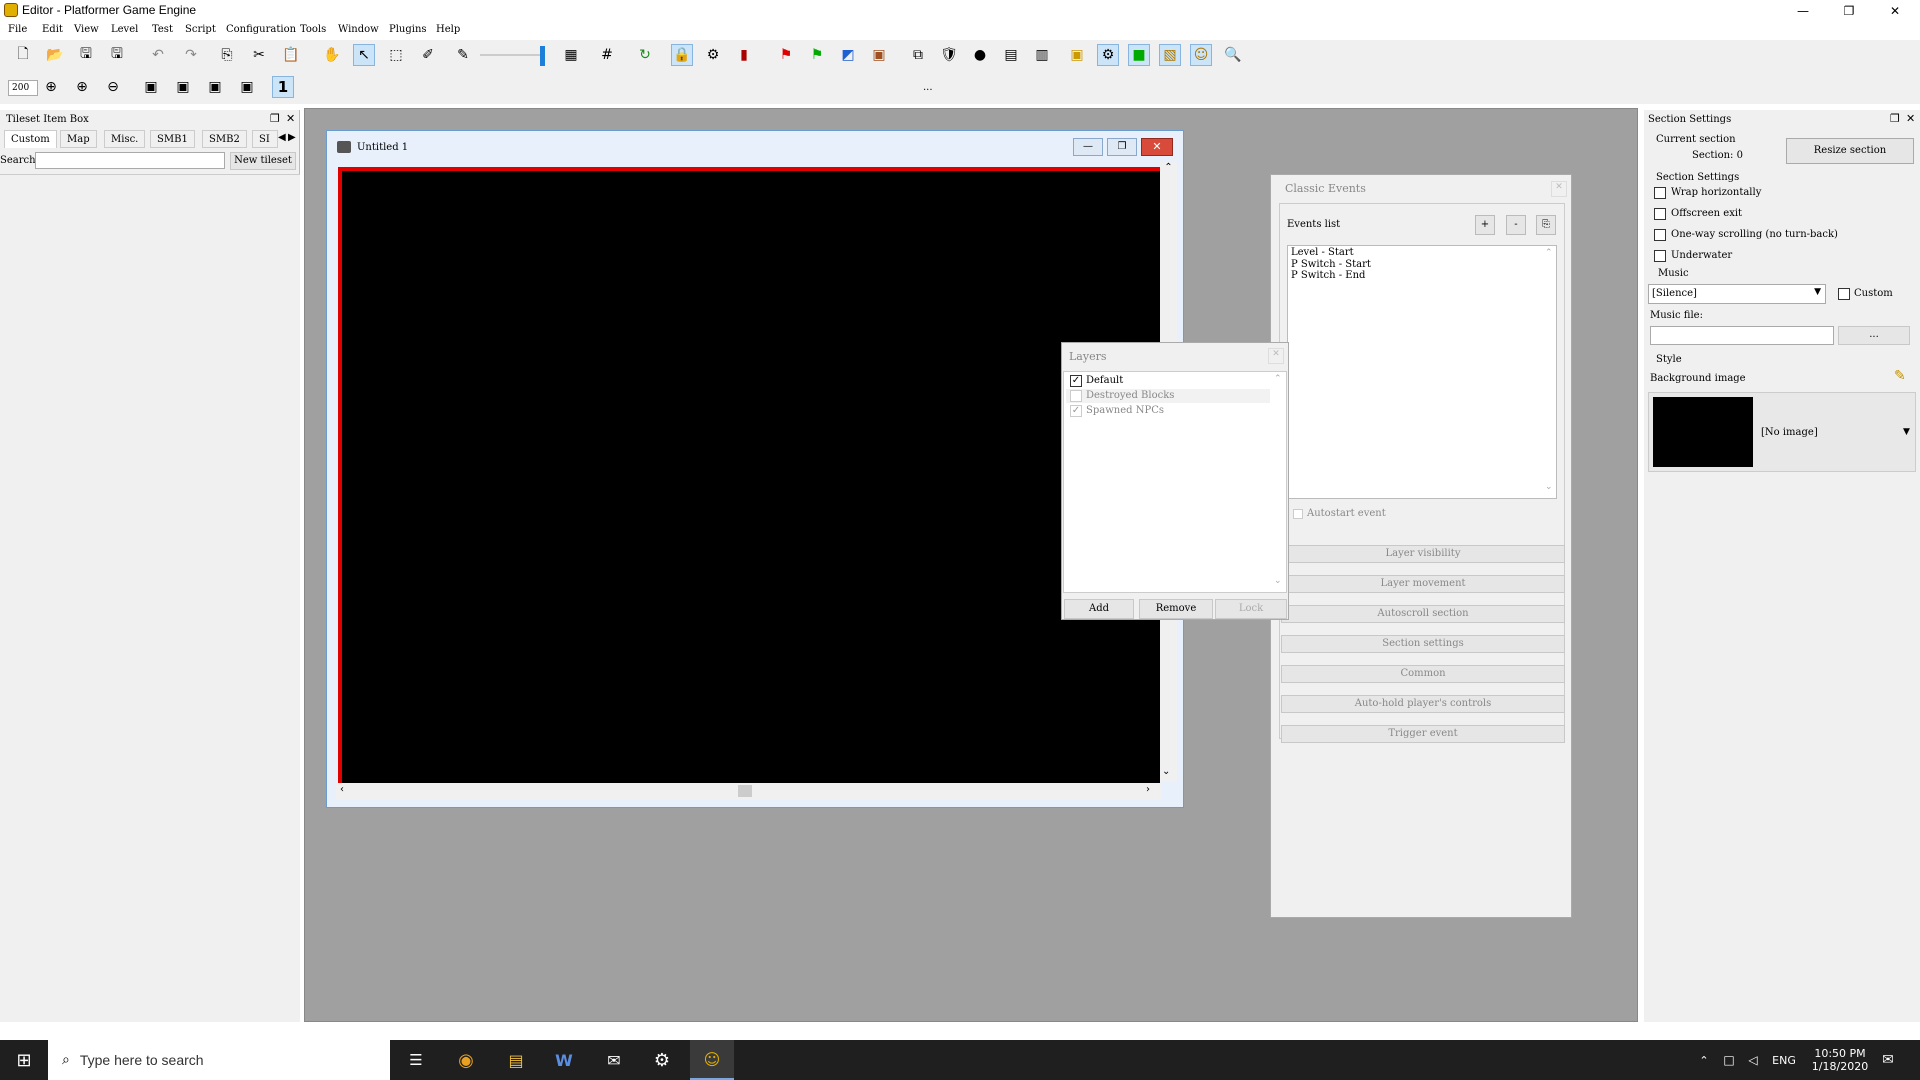 This screenshot has width=1920, height=1080. What do you see at coordinates (1130, 395) in the screenshot?
I see `layer-destroyed-label: Destroyed Blocks` at bounding box center [1130, 395].